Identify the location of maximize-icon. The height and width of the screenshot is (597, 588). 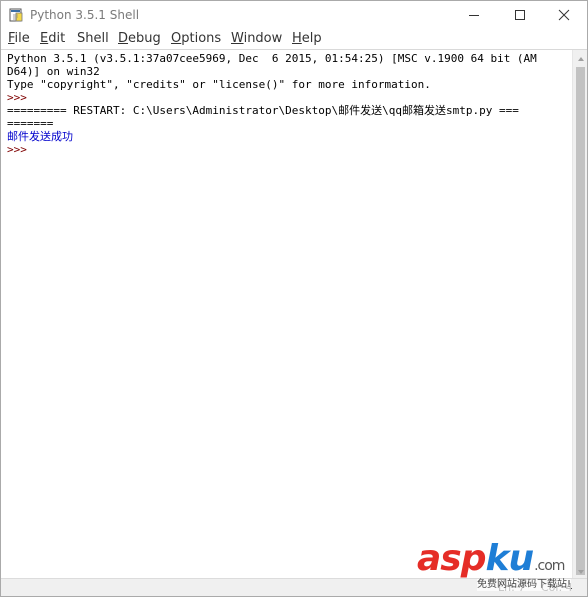
(520, 15).